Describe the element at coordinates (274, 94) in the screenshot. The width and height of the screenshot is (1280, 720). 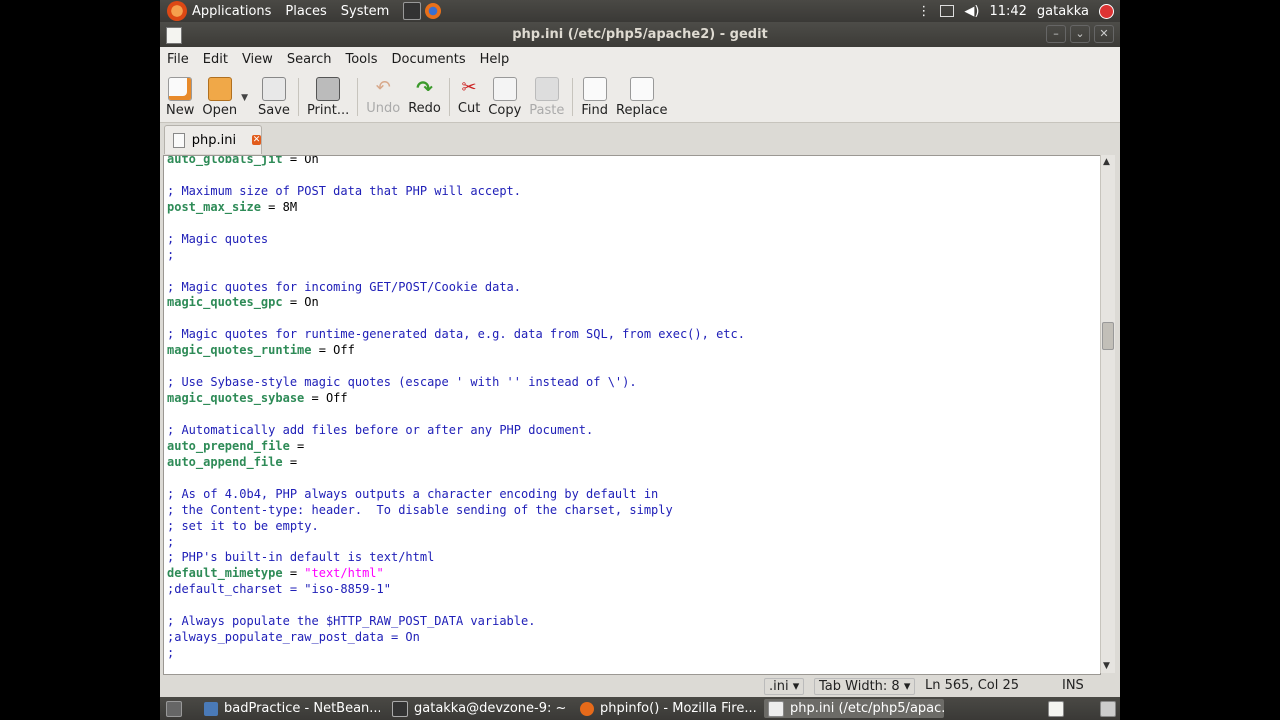
I see `save-button: Save` at that location.